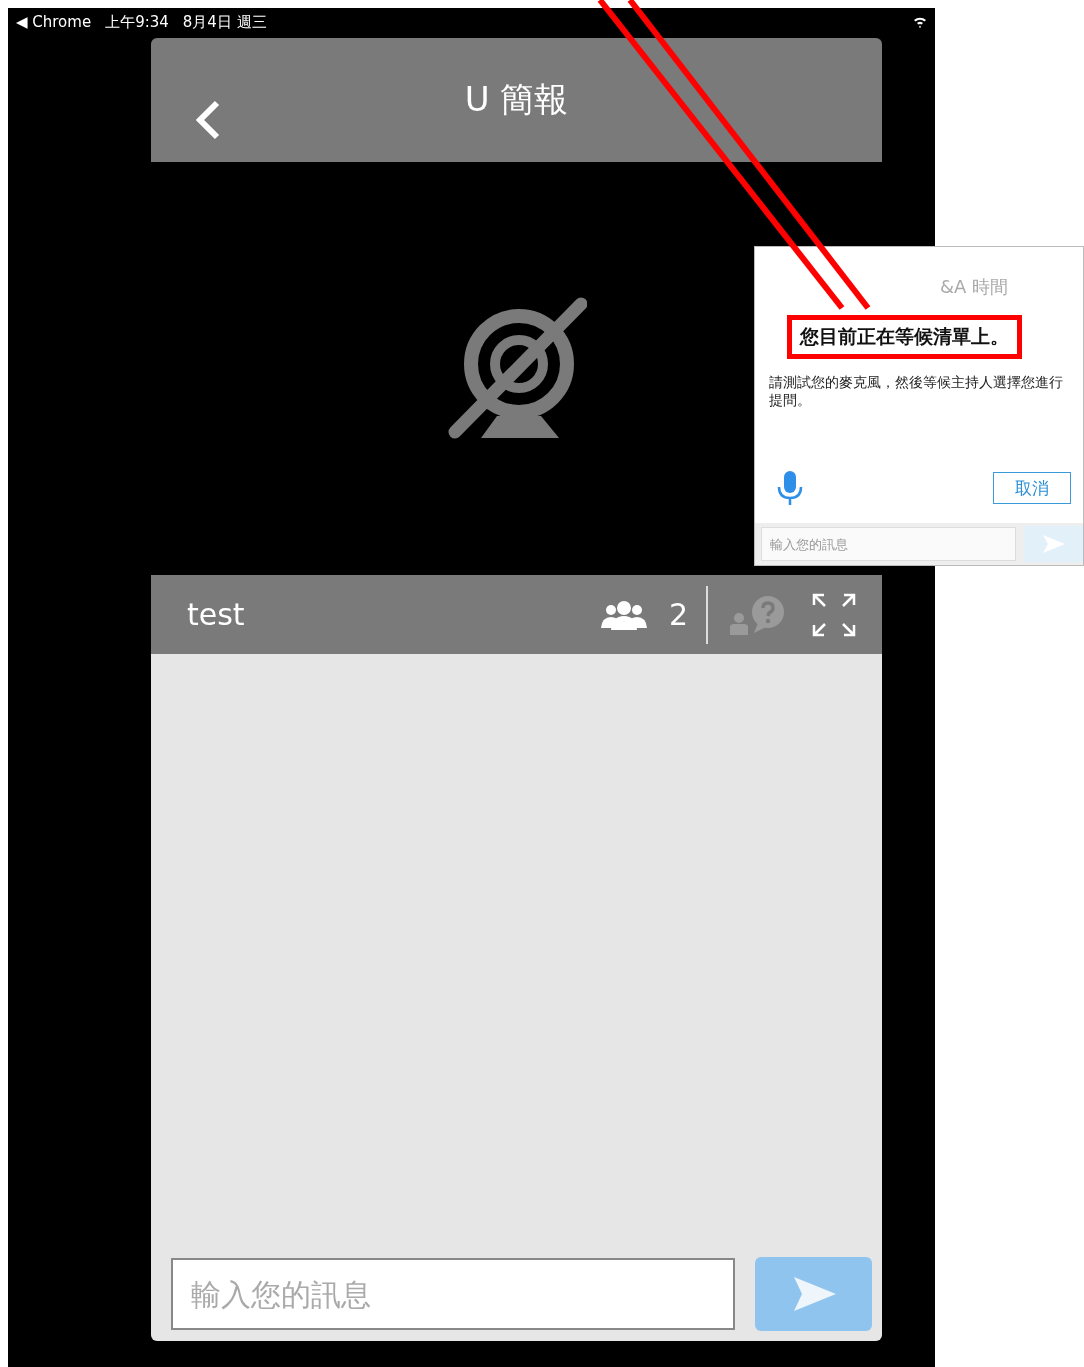 The width and height of the screenshot is (1084, 1367). Describe the element at coordinates (623, 614) in the screenshot. I see `participants-icon` at that location.